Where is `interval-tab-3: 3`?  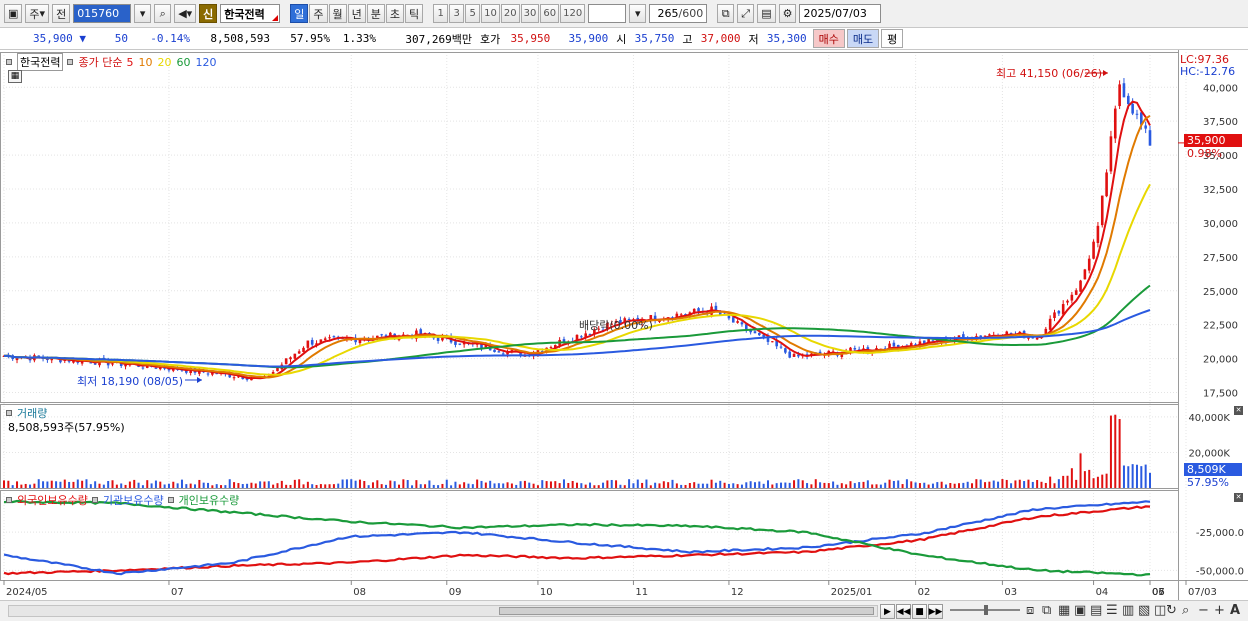 interval-tab-3: 3 is located at coordinates (457, 13).